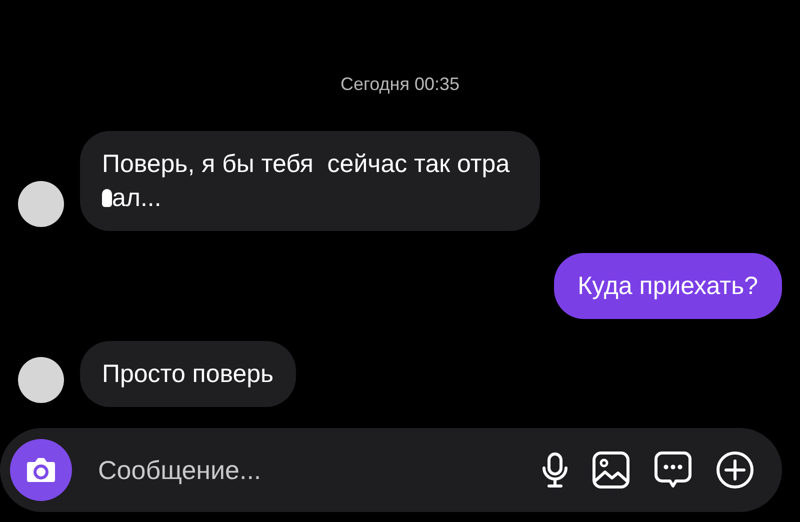  What do you see at coordinates (400, 84) in the screenshot?
I see `timestamp: Сегодня 00:35` at bounding box center [400, 84].